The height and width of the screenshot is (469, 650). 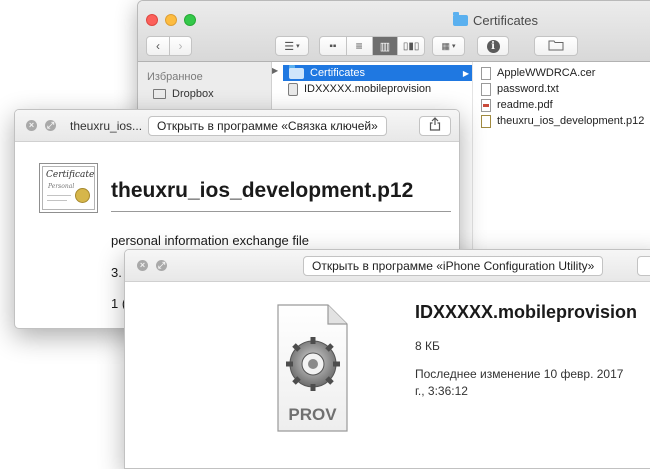 I want to click on chevron-right-icon: ›, so click(x=180, y=46).